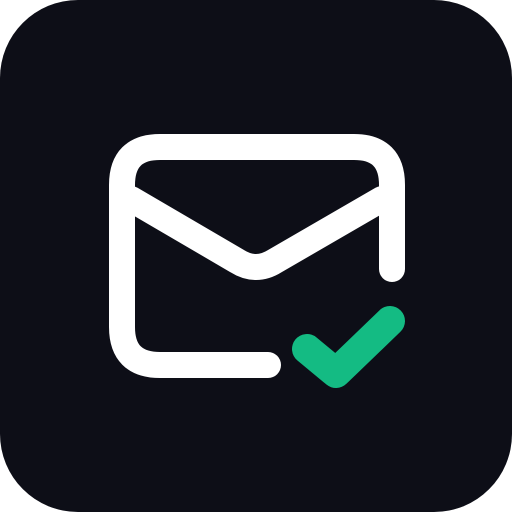 Image resolution: width=512 pixels, height=512 pixels. What do you see at coordinates (348, 347) in the screenshot?
I see `checkmark-icon` at bounding box center [348, 347].